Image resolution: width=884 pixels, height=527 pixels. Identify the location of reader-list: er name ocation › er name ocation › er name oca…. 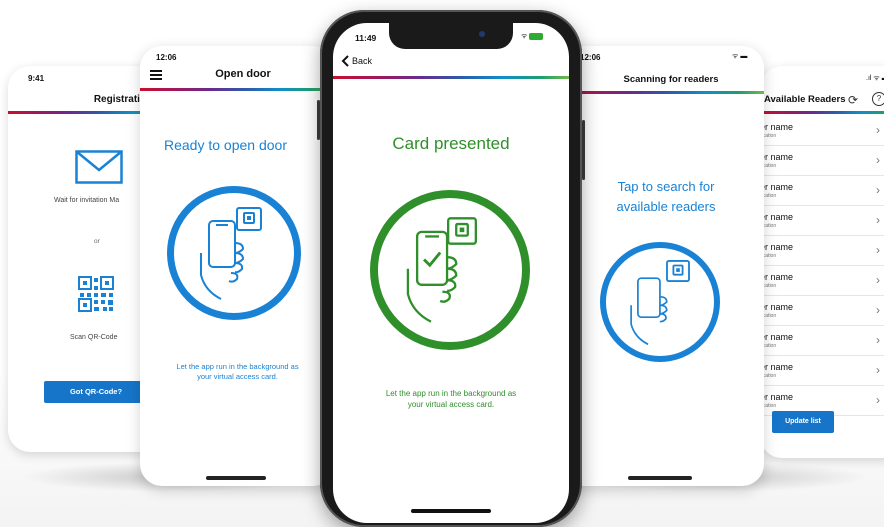
(822, 281).